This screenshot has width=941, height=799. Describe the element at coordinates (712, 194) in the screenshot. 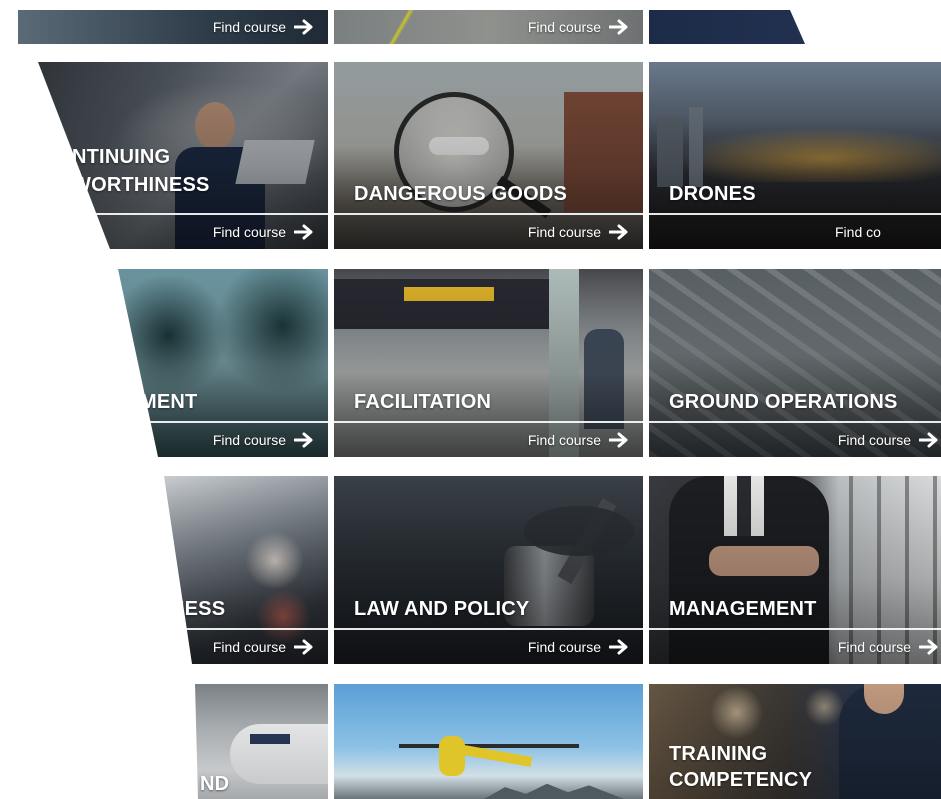

I see `tile-title: DRONES` at that location.